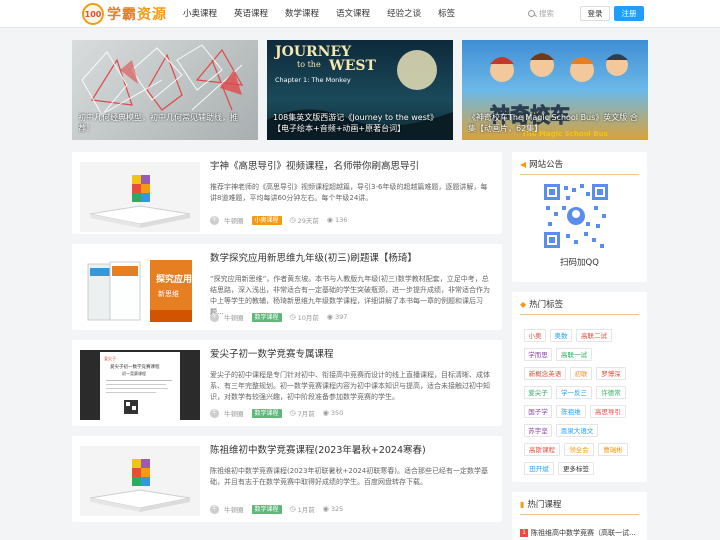 This screenshot has height=540, width=720. Describe the element at coordinates (535, 335) in the screenshot. I see `tag-link: 小奥` at that location.